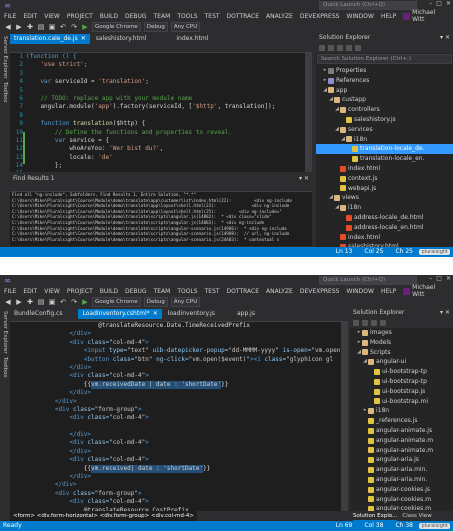 This screenshot has height=531, width=453. I want to click on code-line: {{vm.received| date : 'shortDate'}}, so click(179, 469).